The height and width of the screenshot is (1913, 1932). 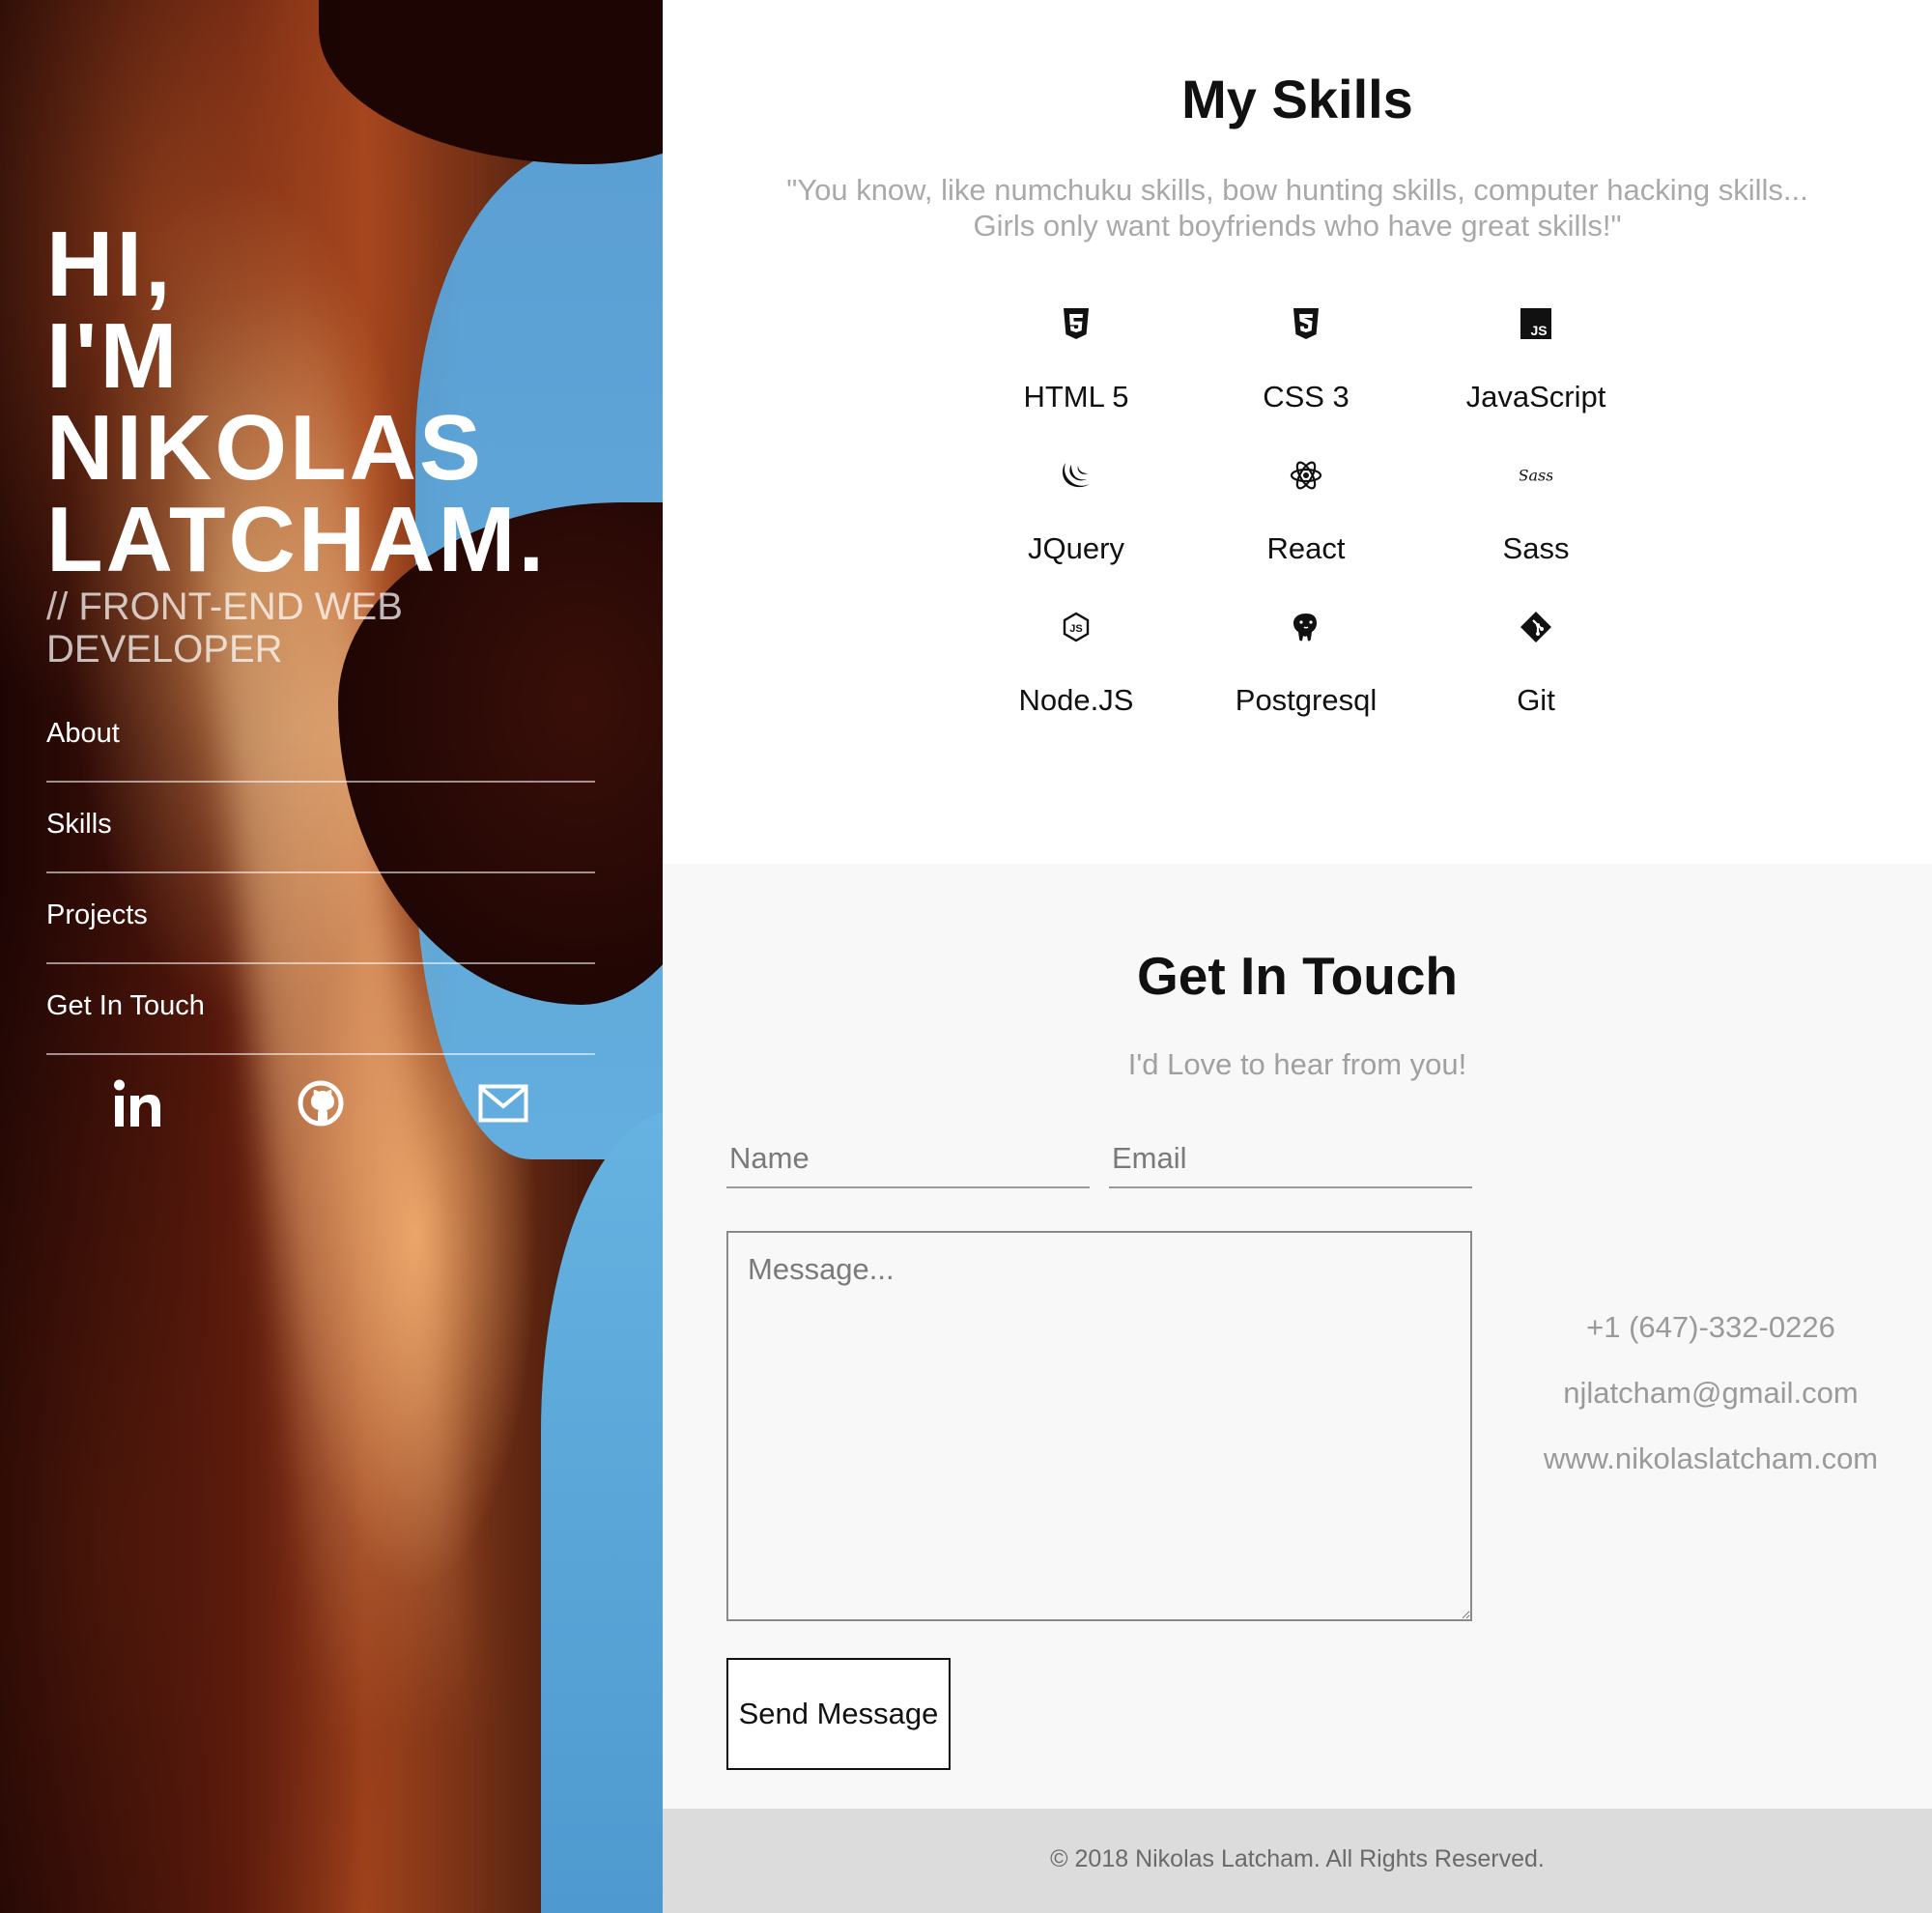 I want to click on skill-label: Node.JS, so click(x=1076, y=700).